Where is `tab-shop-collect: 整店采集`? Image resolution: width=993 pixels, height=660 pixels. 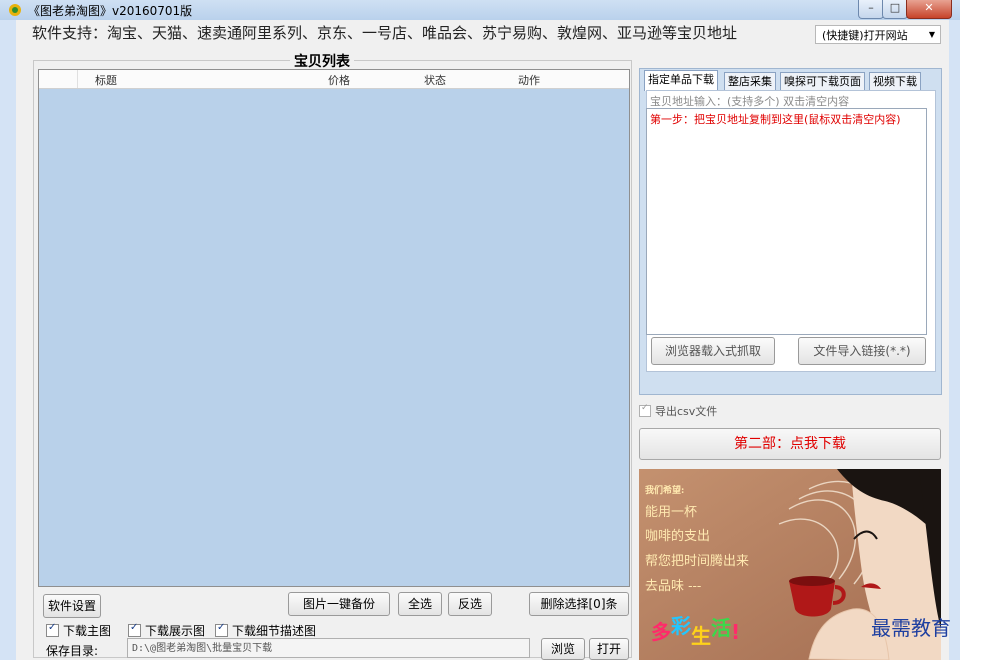
tab-shop-collect: 整店采集 is located at coordinates (750, 81).